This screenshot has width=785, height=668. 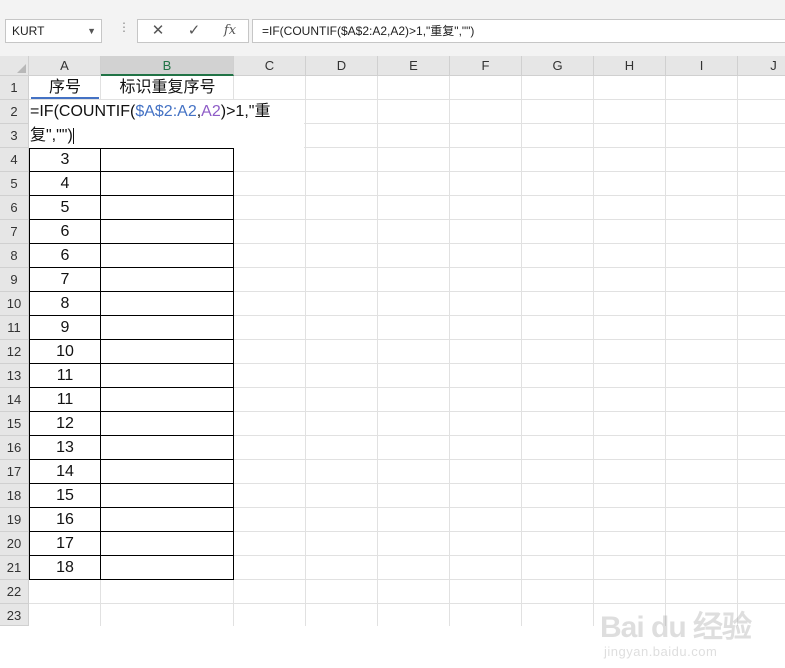 I want to click on row-header-20: 20, so click(x=14, y=544).